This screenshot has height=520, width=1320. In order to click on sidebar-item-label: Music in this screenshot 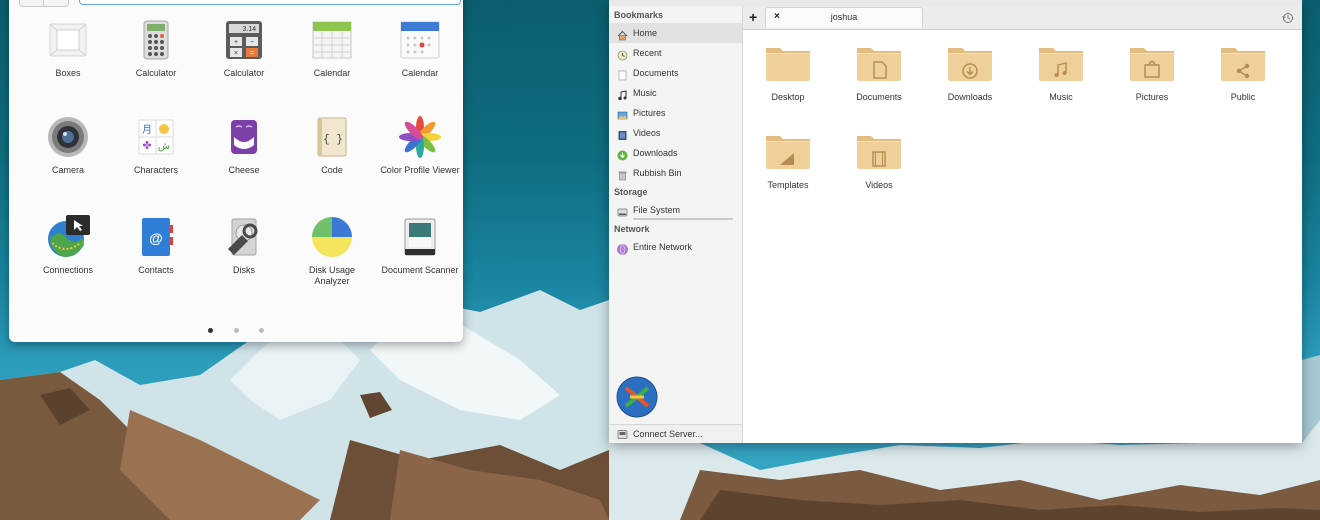, I will do `click(645, 93)`.